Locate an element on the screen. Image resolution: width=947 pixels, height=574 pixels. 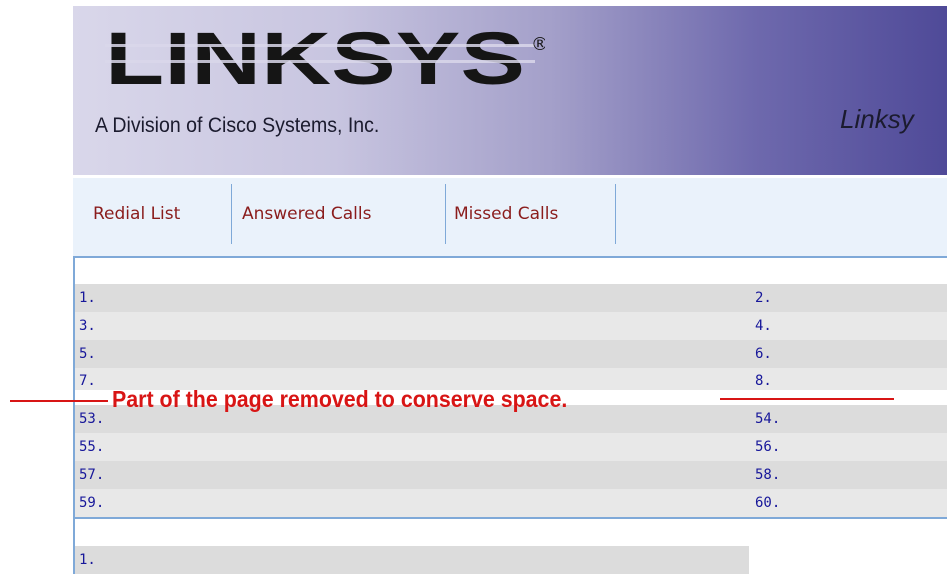
entry-number: 56. is located at coordinates (768, 447).